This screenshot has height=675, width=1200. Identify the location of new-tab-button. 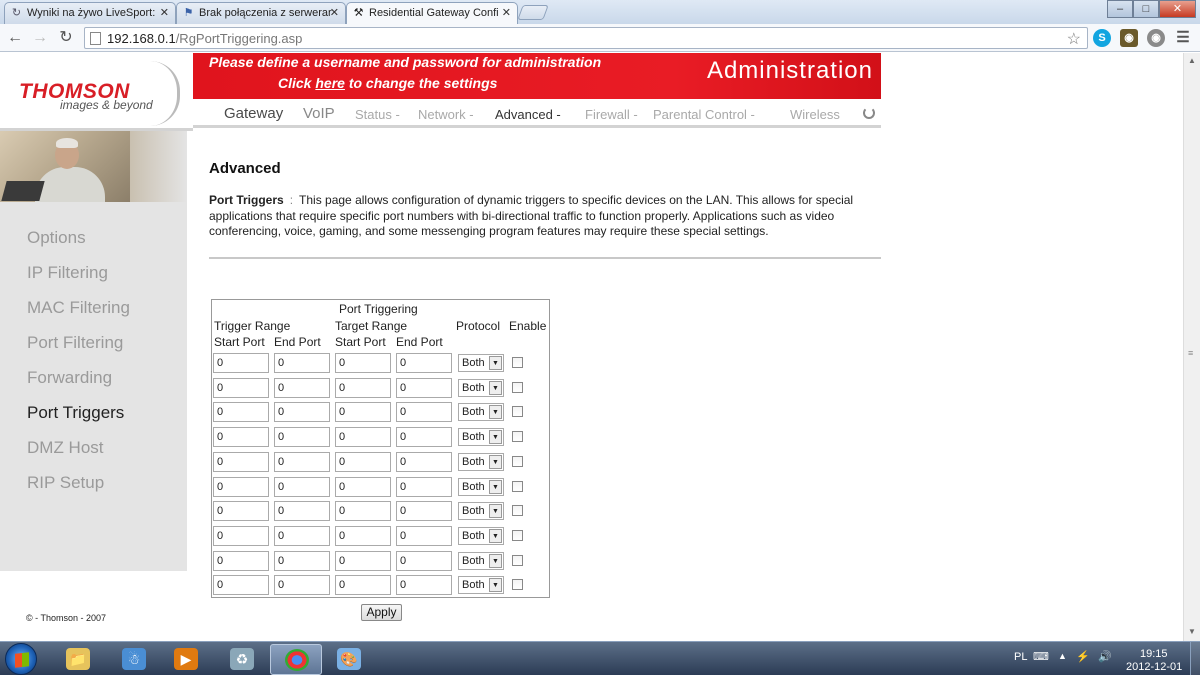
(533, 12).